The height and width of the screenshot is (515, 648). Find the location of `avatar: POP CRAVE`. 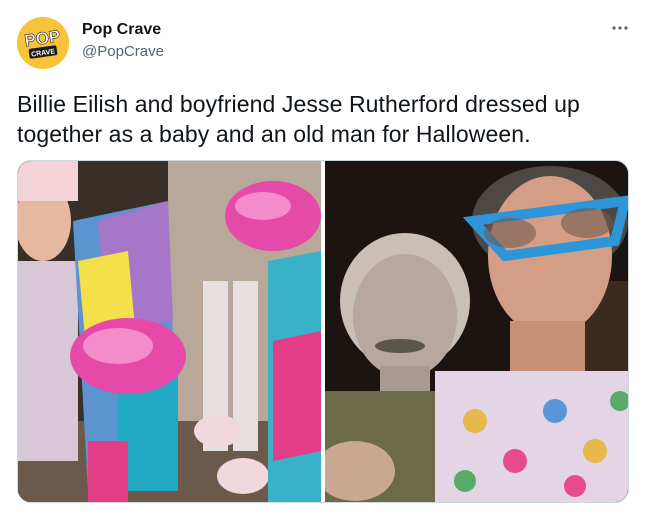

avatar: POP CRAVE is located at coordinates (43, 43).